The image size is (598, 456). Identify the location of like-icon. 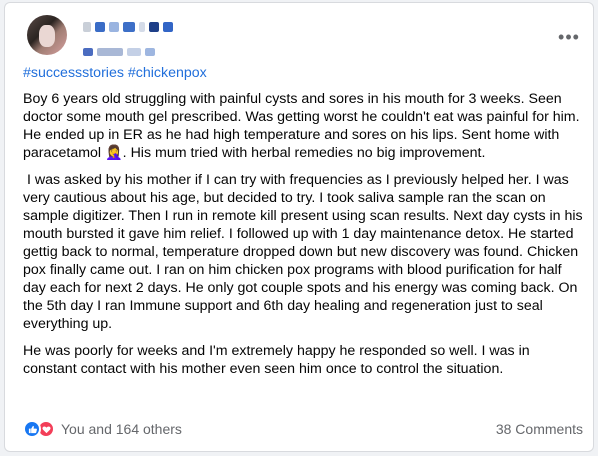
(32, 429).